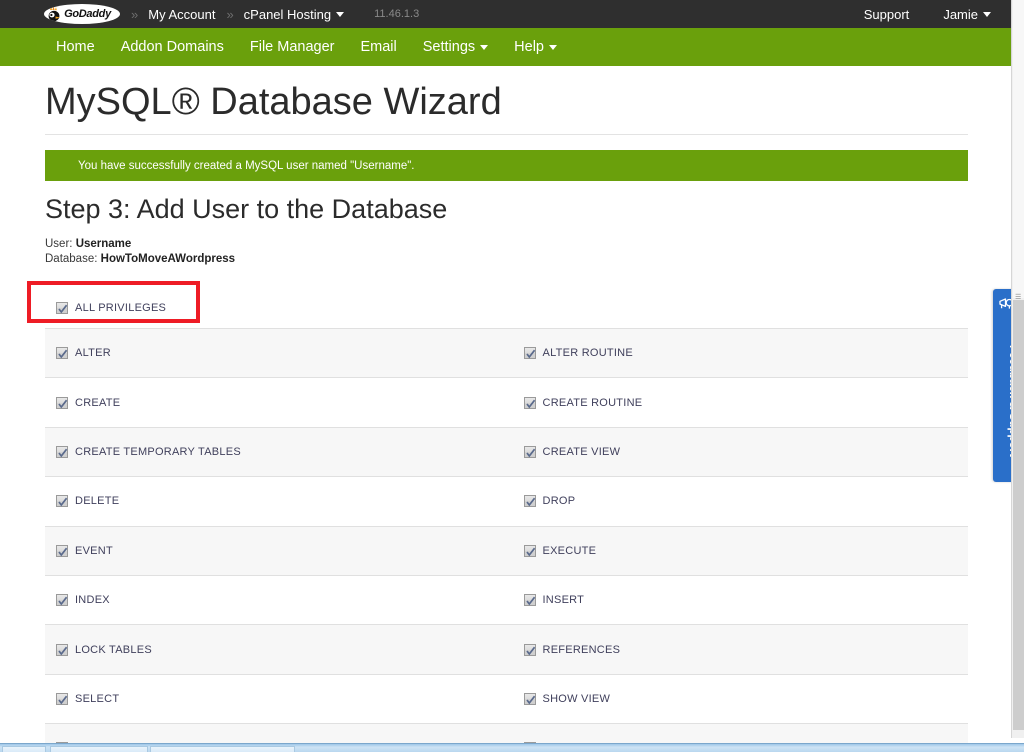  Describe the element at coordinates (738, 452) in the screenshot. I see `privilege-cell-create-view: CREATE VIEW` at that location.